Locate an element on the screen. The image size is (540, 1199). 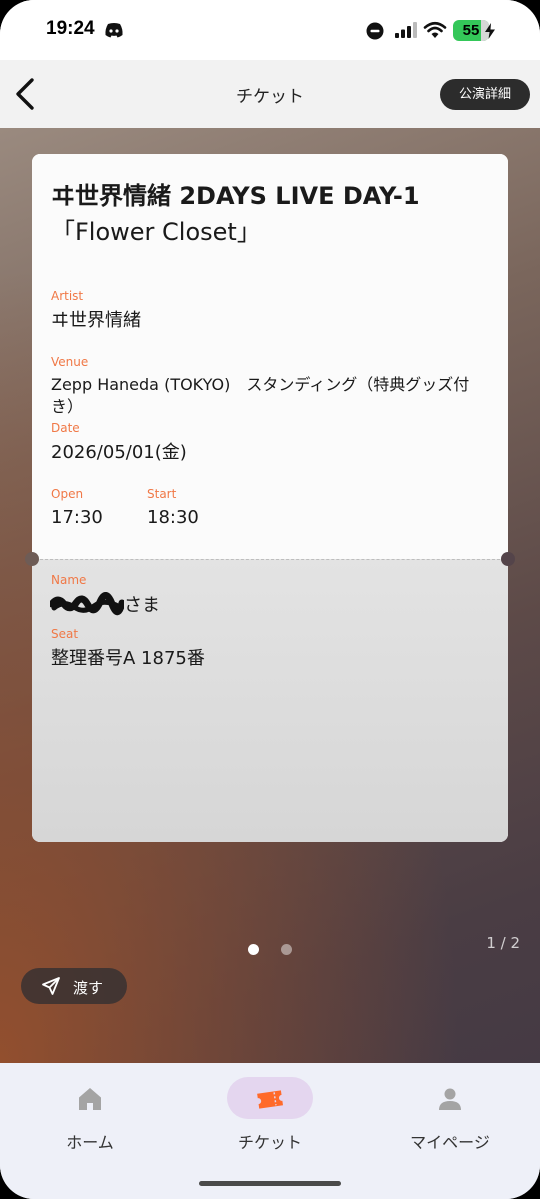
open-label: Open is located at coordinates (67, 494).